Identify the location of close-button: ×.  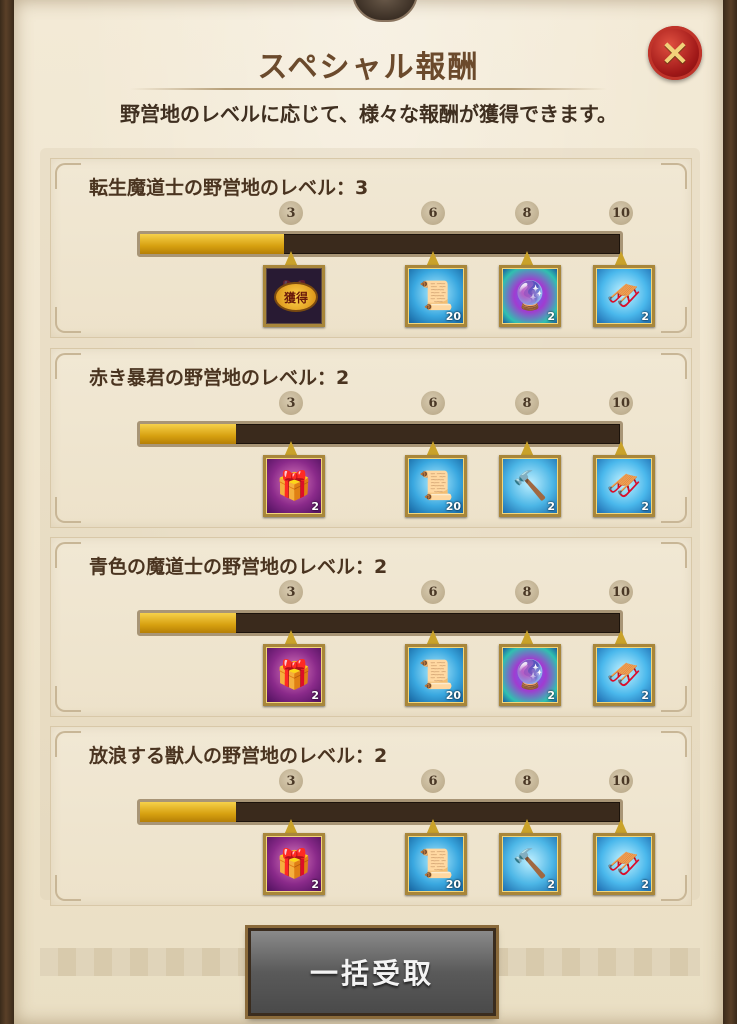
(675, 53).